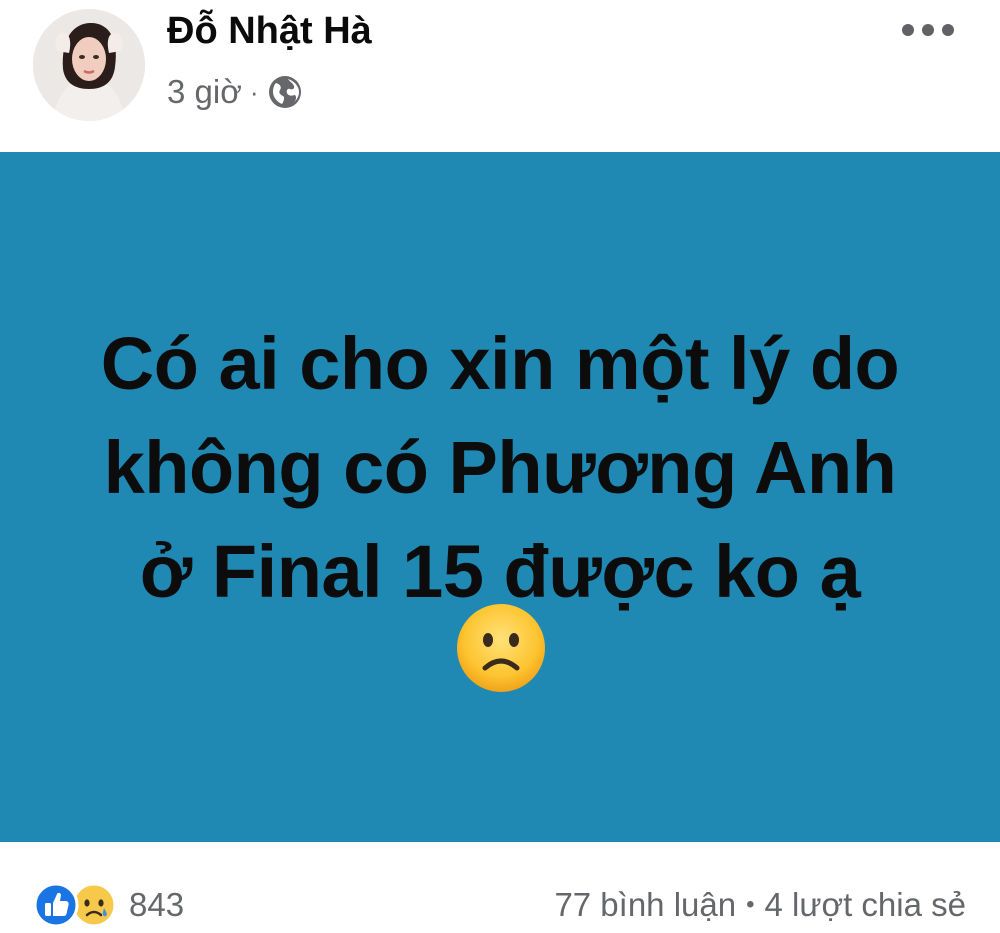  I want to click on sad-face-emoji, so click(501, 648).